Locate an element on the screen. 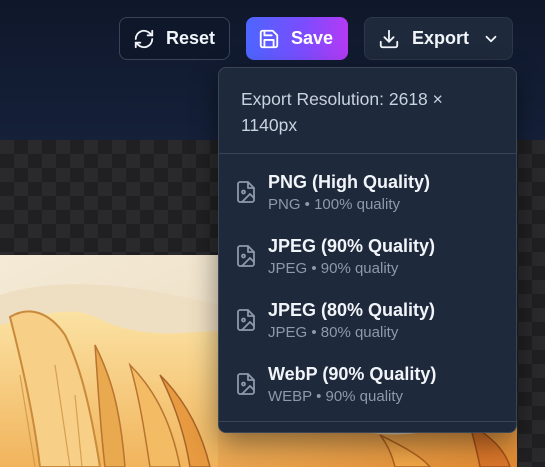  export-option-detail: WEBP • 90% quality is located at coordinates (336, 396).